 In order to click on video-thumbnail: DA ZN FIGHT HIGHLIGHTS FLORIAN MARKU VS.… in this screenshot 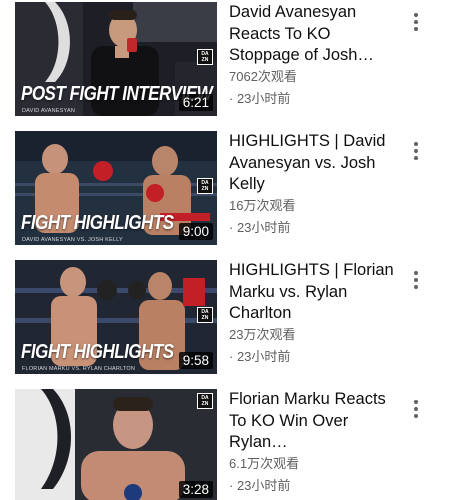, I will do `click(116, 317)`.